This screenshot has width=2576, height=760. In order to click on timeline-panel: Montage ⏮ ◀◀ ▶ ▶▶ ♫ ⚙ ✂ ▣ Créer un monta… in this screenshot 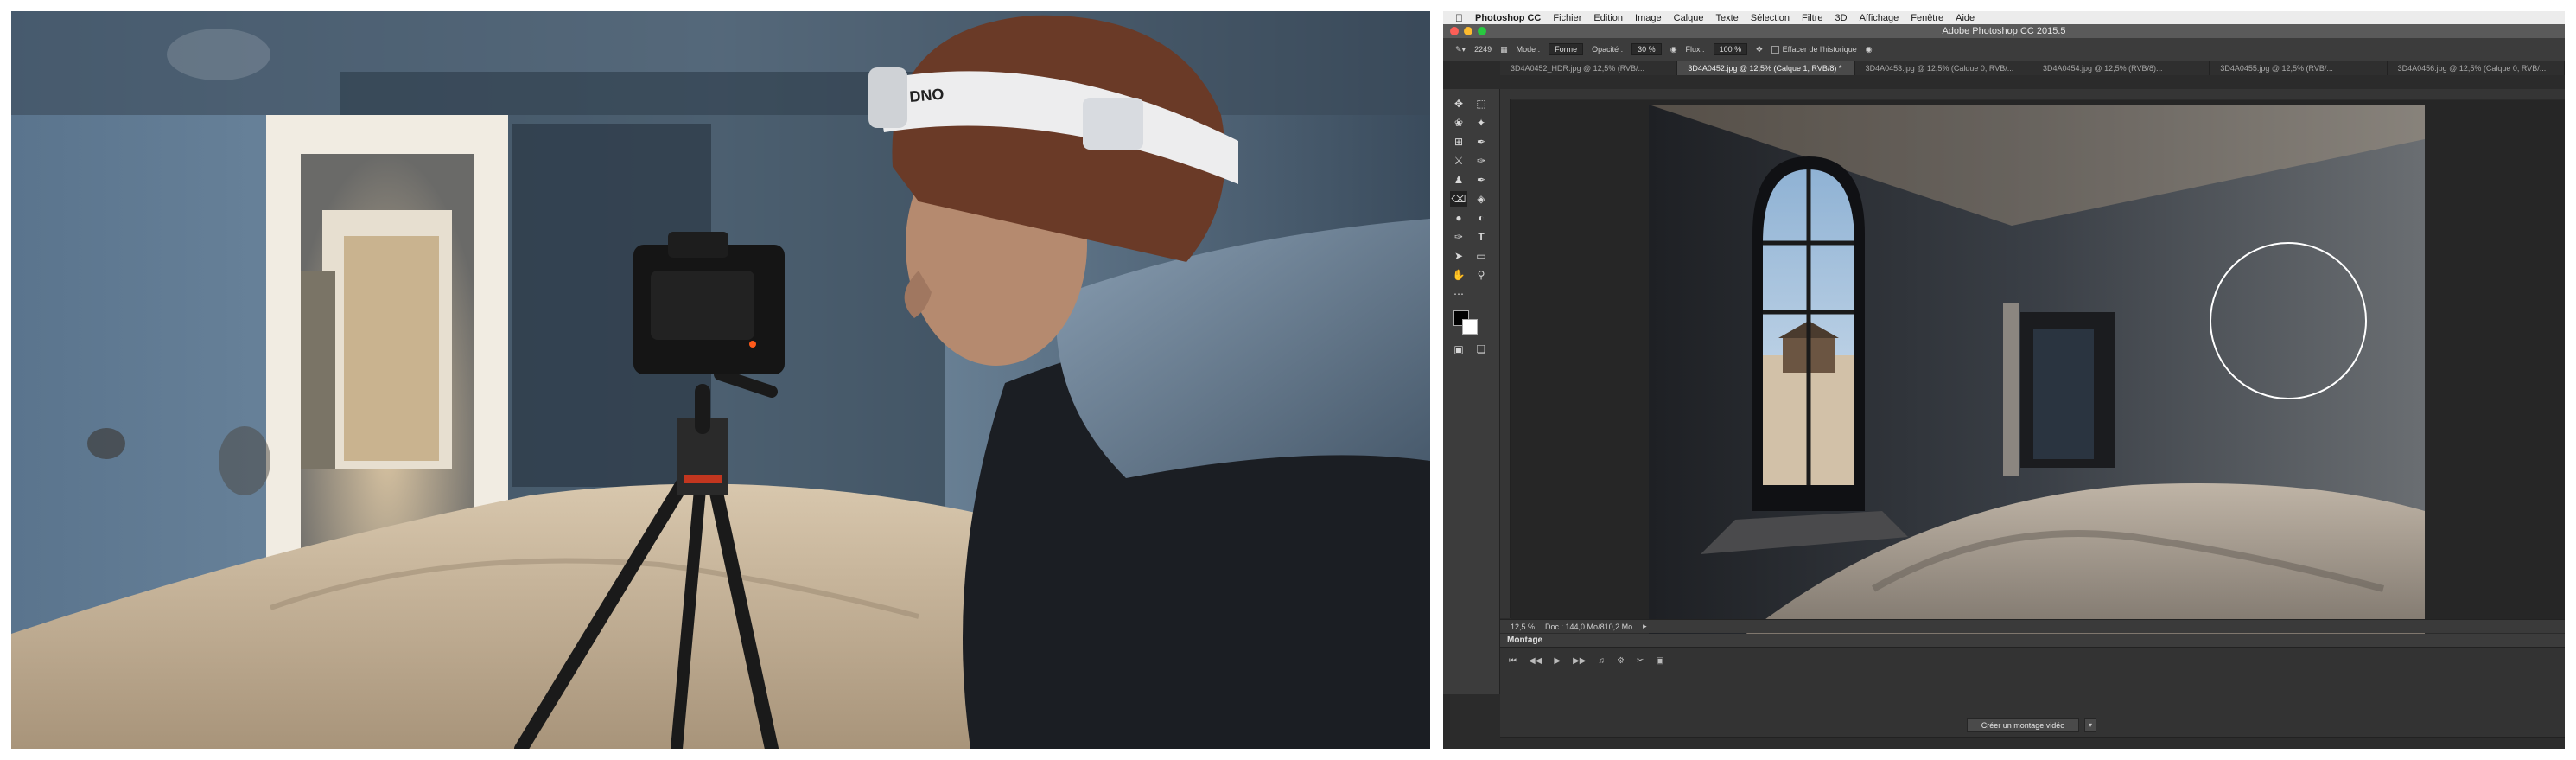, I will do `click(2033, 692)`.